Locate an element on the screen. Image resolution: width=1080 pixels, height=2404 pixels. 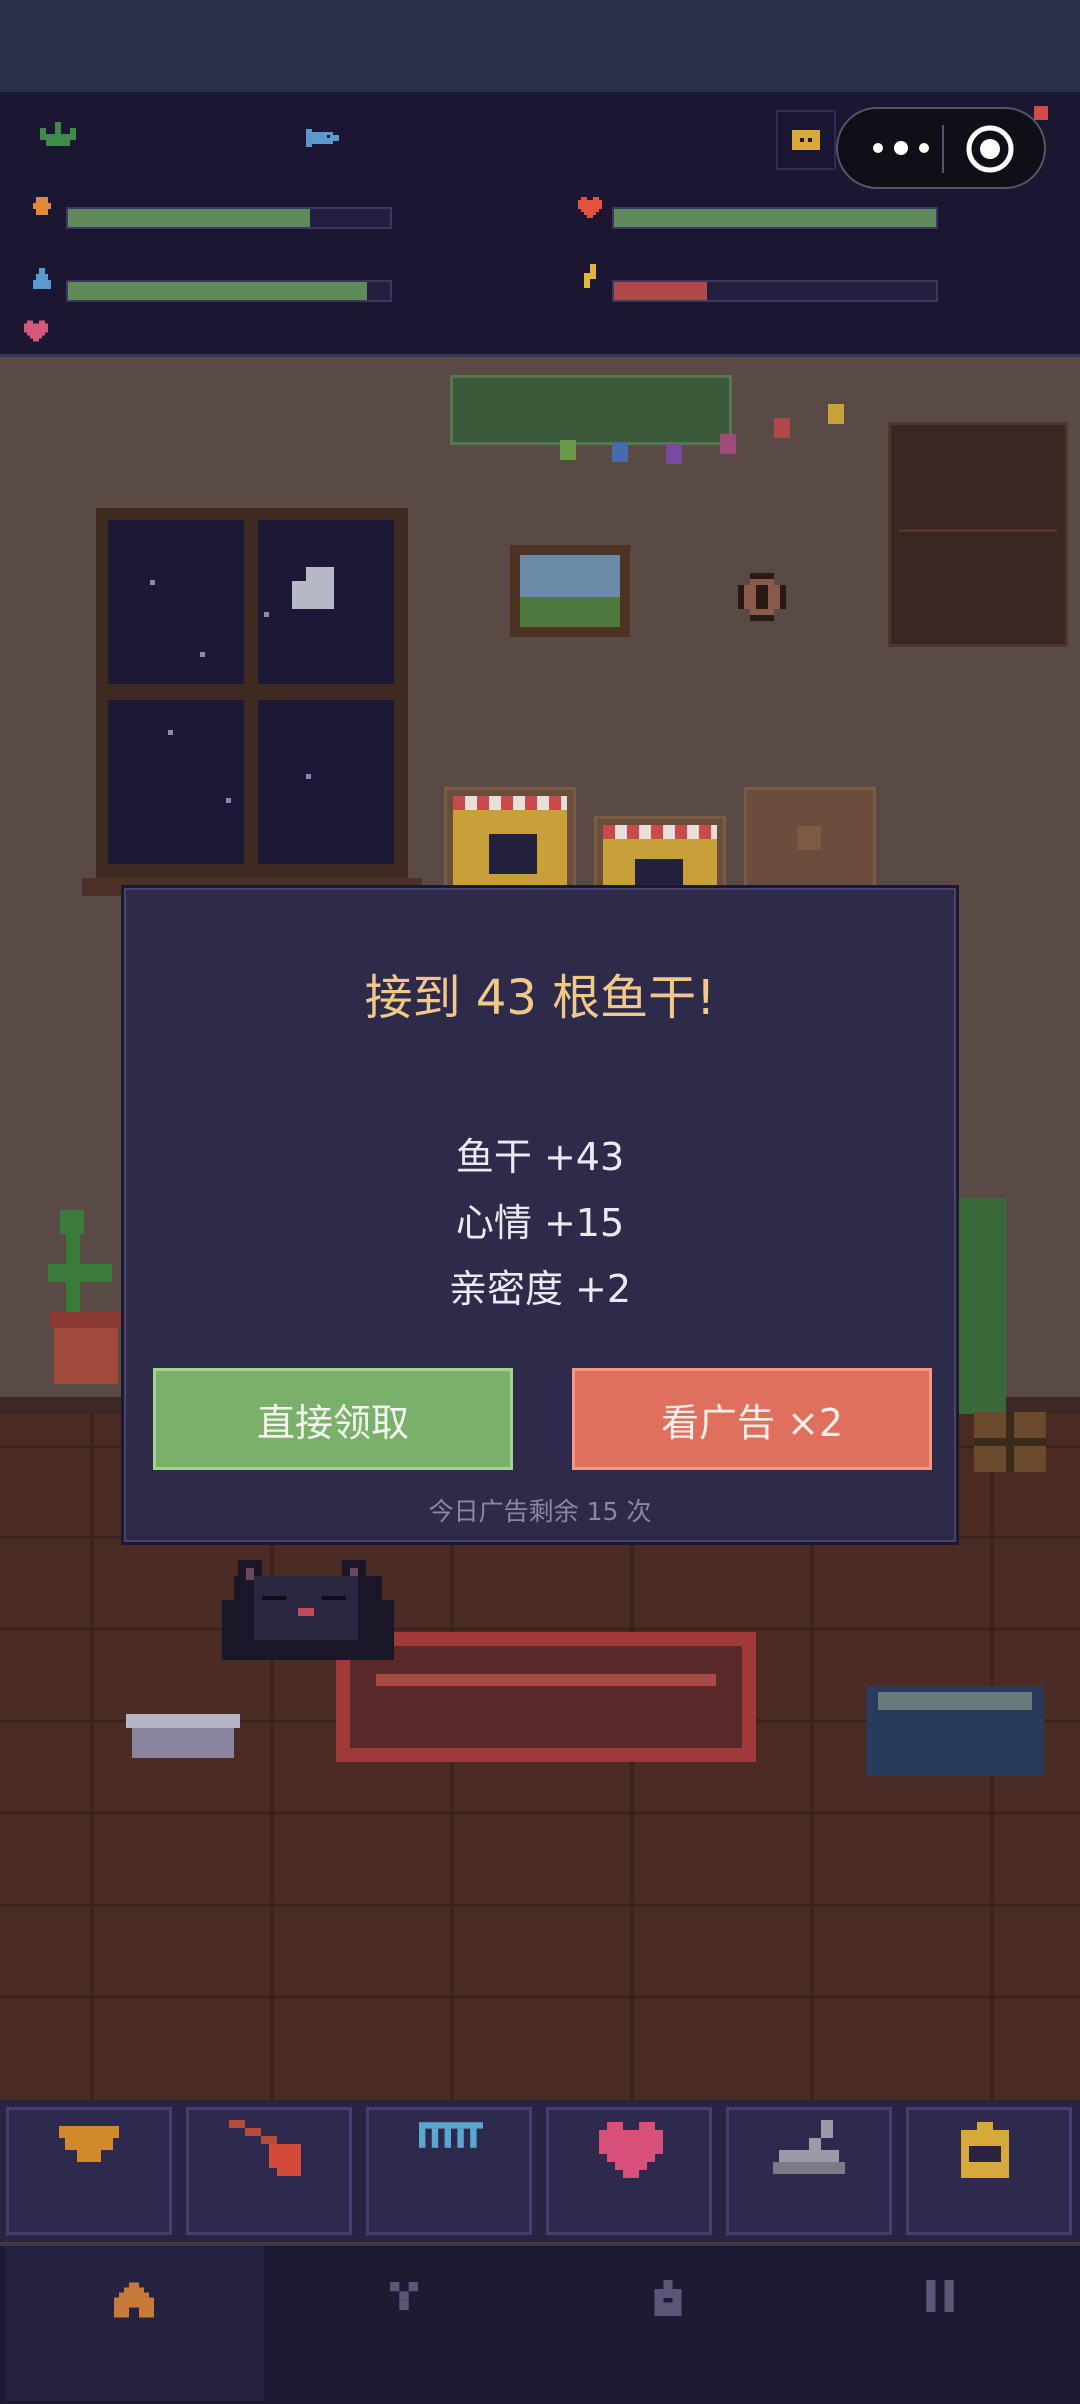
food-bar is located at coordinates (229, 218).